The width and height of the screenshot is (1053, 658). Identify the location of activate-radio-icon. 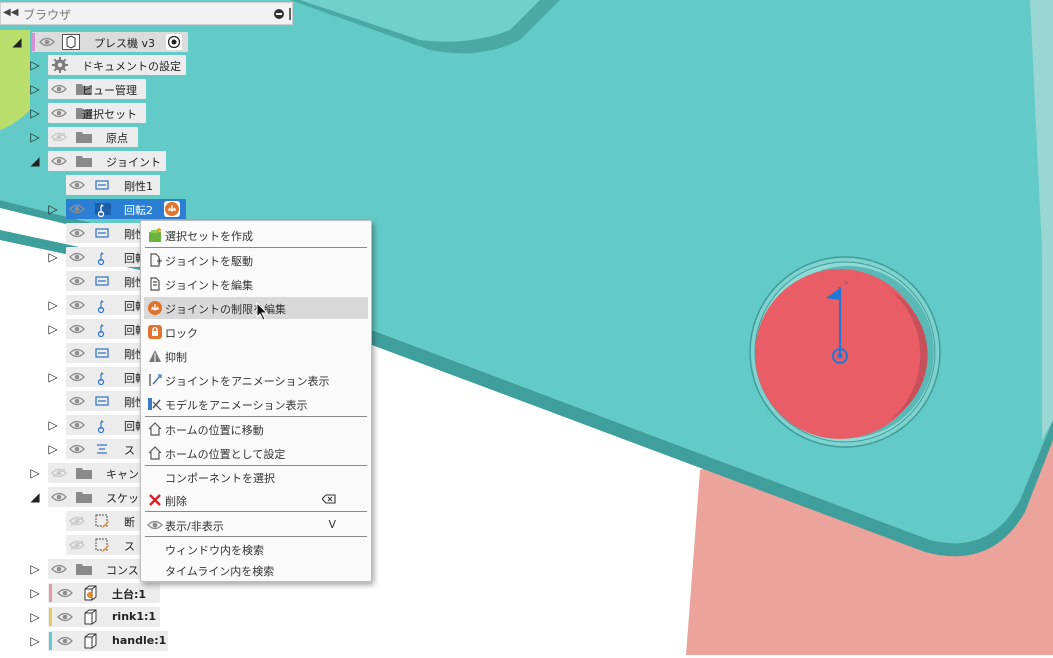
(174, 42).